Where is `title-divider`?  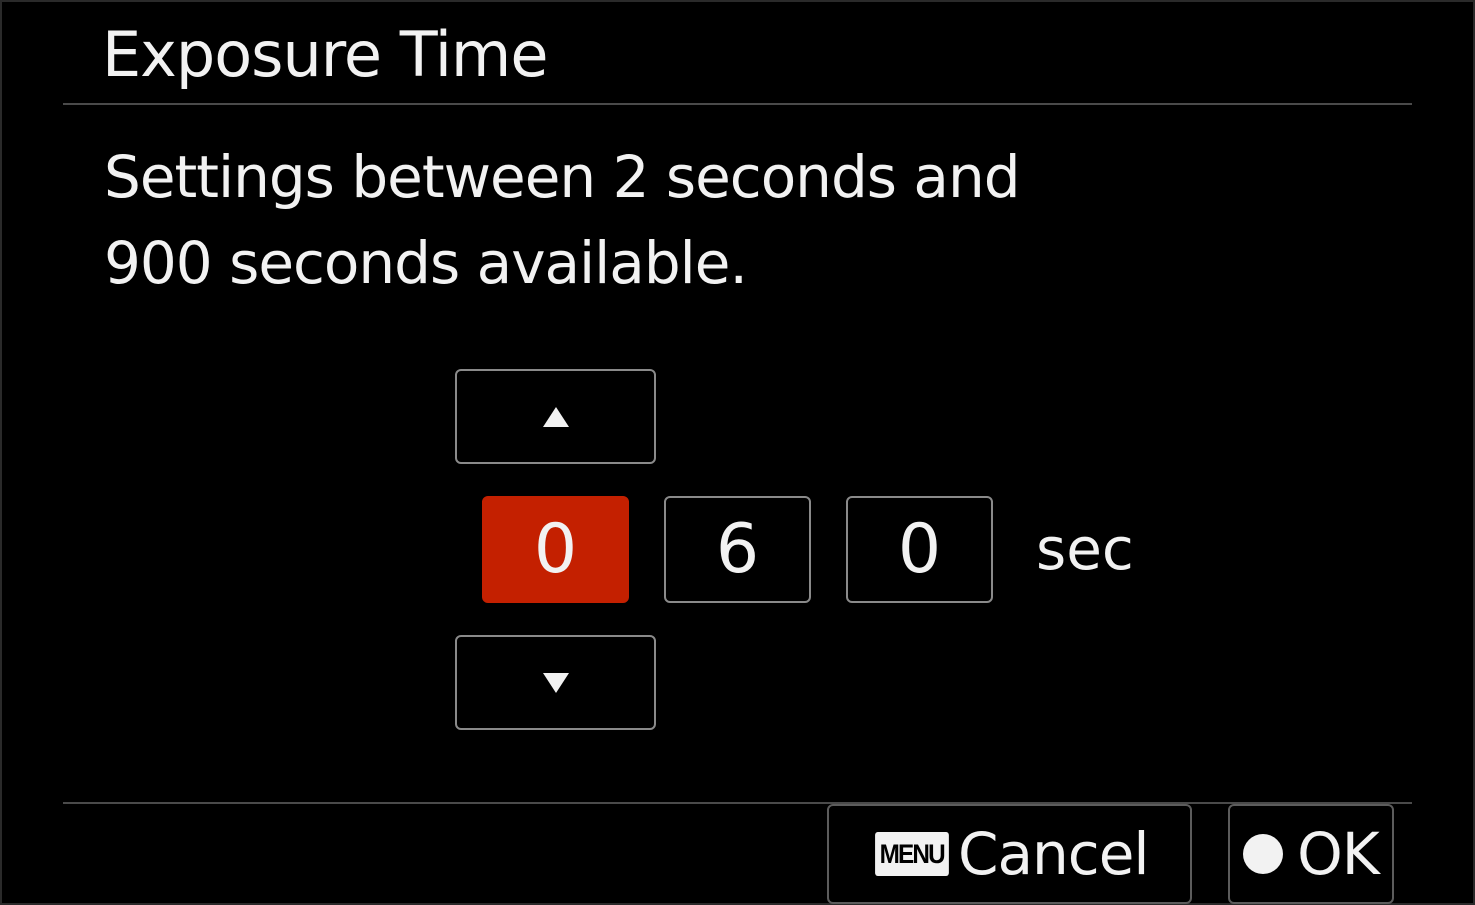 title-divider is located at coordinates (737, 104).